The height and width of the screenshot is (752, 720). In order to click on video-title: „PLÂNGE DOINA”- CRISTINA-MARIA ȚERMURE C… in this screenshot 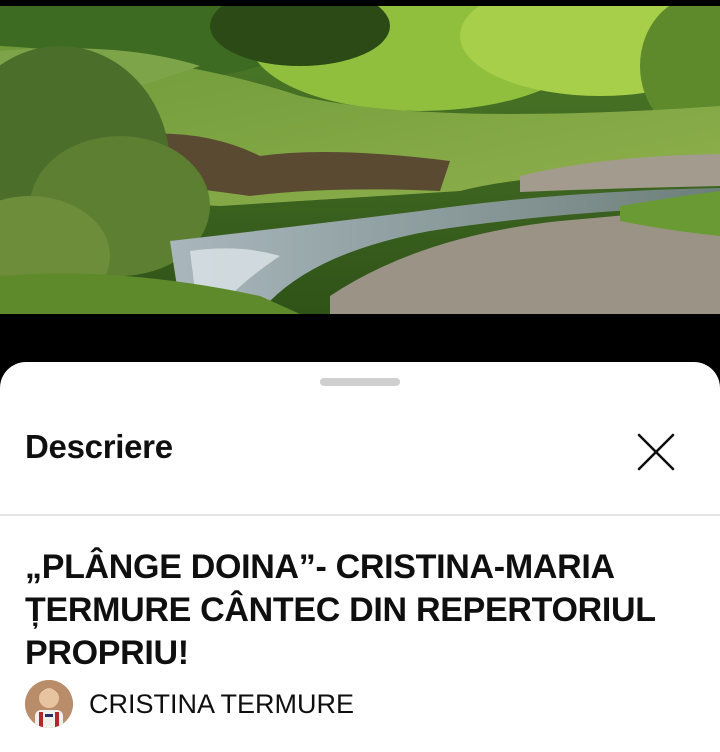, I will do `click(340, 610)`.